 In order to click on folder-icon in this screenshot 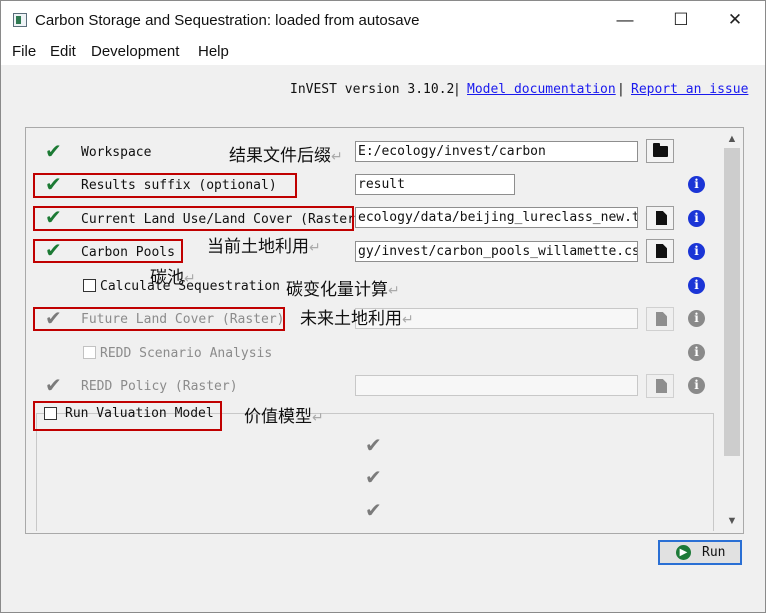, I will do `click(660, 150)`.